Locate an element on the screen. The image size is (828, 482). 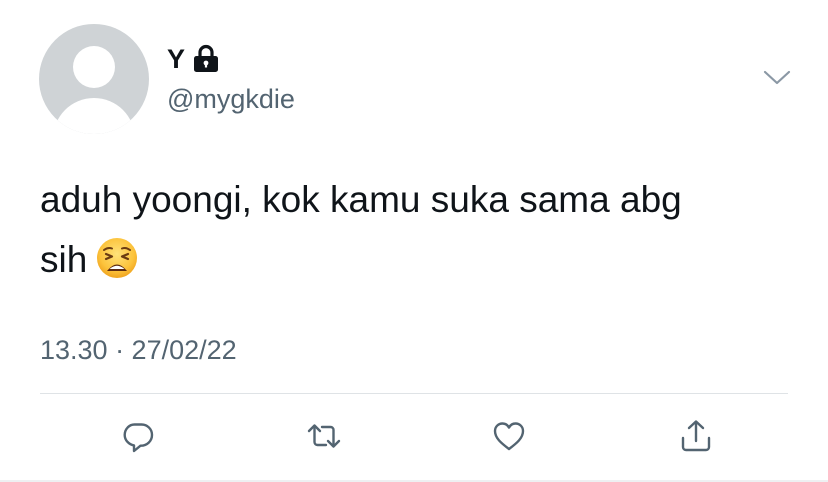
heart-icon is located at coordinates (509, 436).